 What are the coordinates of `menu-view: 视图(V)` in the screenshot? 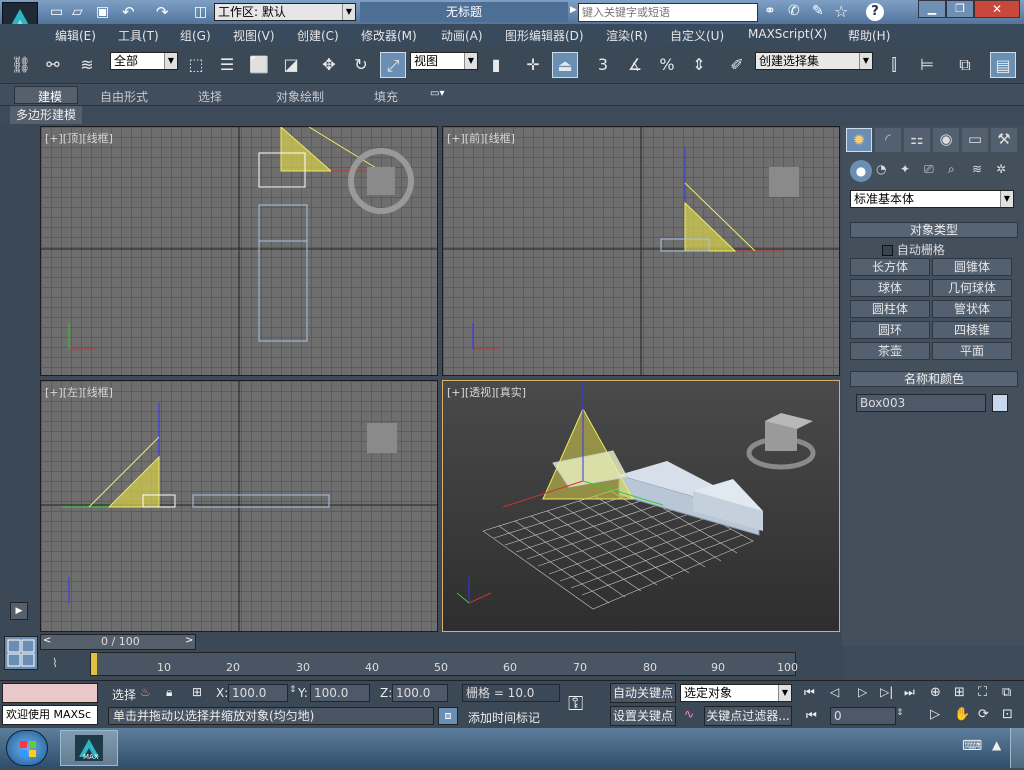 It's located at (254, 35).